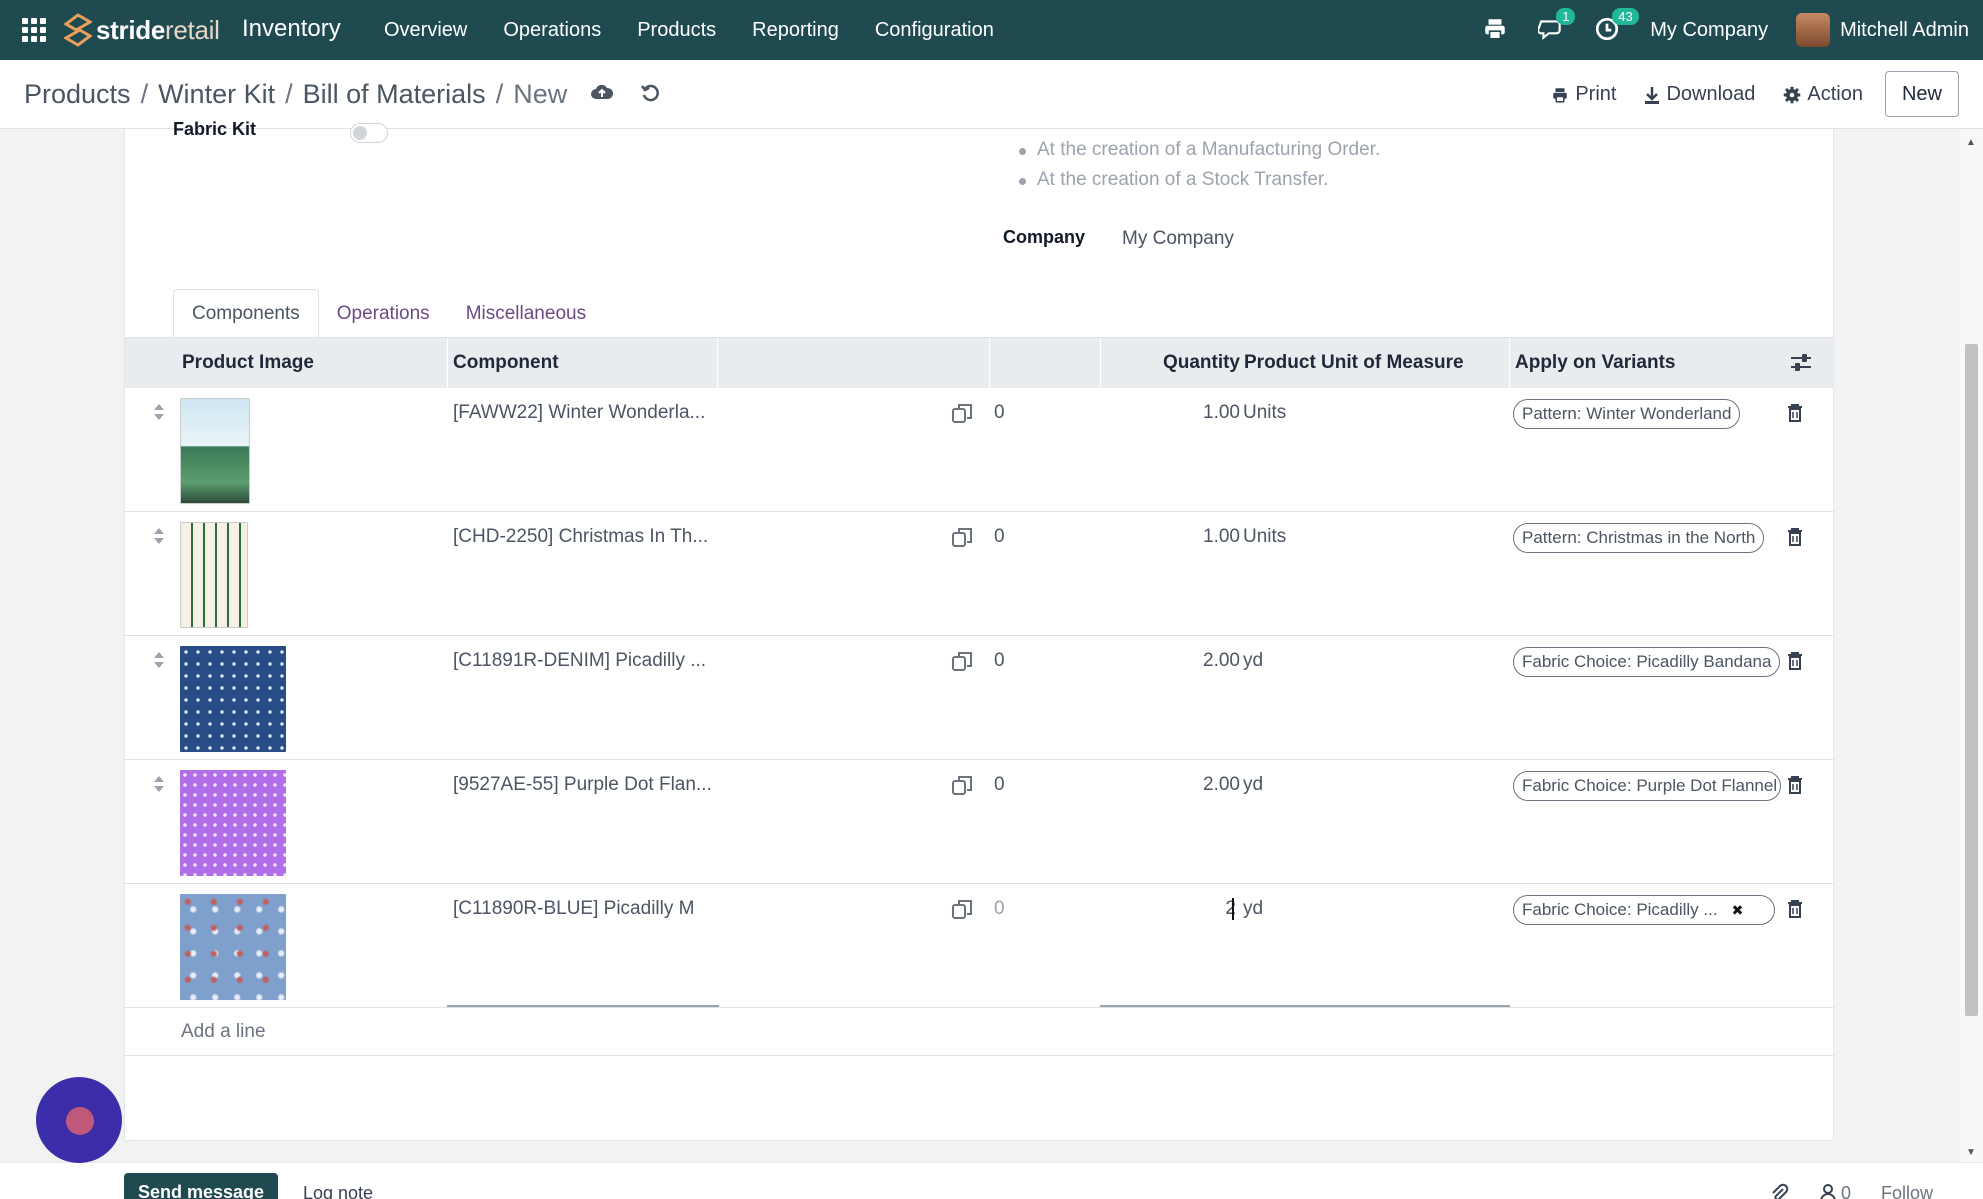 This screenshot has width=1983, height=1199. I want to click on component-input-underline, so click(583, 1006).